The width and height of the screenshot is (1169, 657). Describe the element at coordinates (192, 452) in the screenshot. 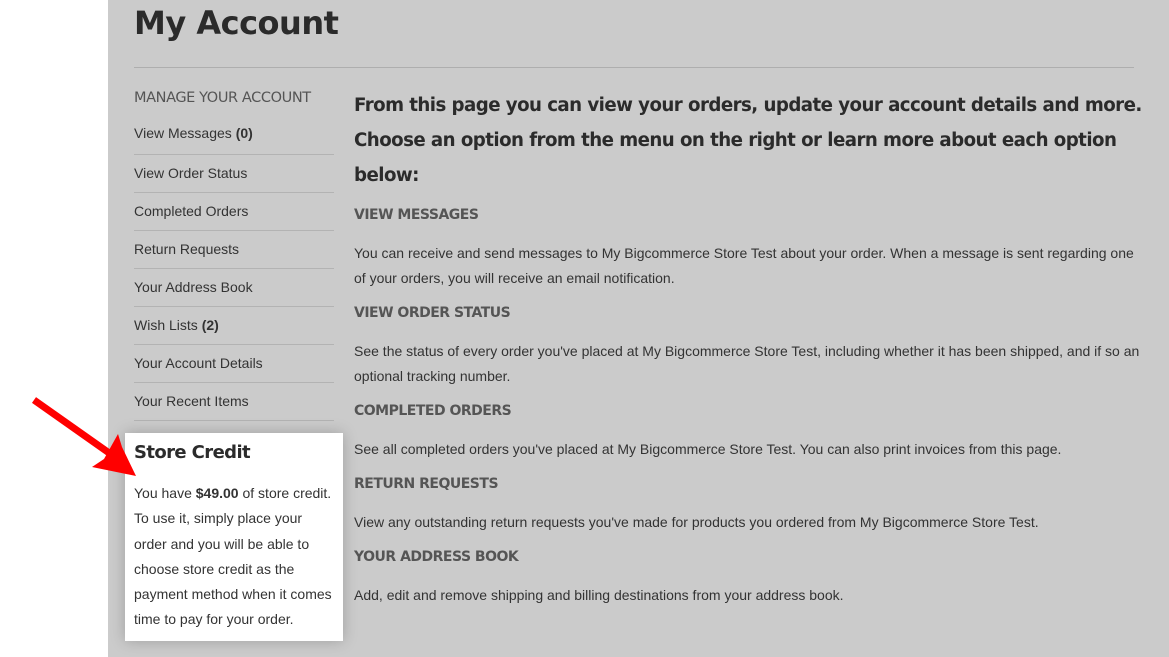

I see `store-credit-title: Store Credit` at that location.